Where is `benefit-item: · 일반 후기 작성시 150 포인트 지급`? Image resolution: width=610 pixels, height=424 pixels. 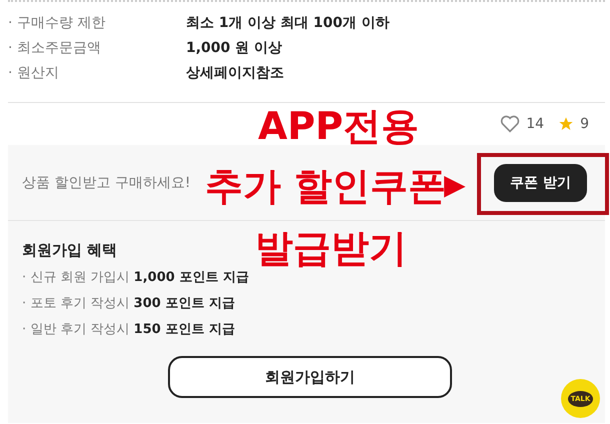 benefit-item: · 일반 후기 작성시 150 포인트 지급 is located at coordinates (128, 330).